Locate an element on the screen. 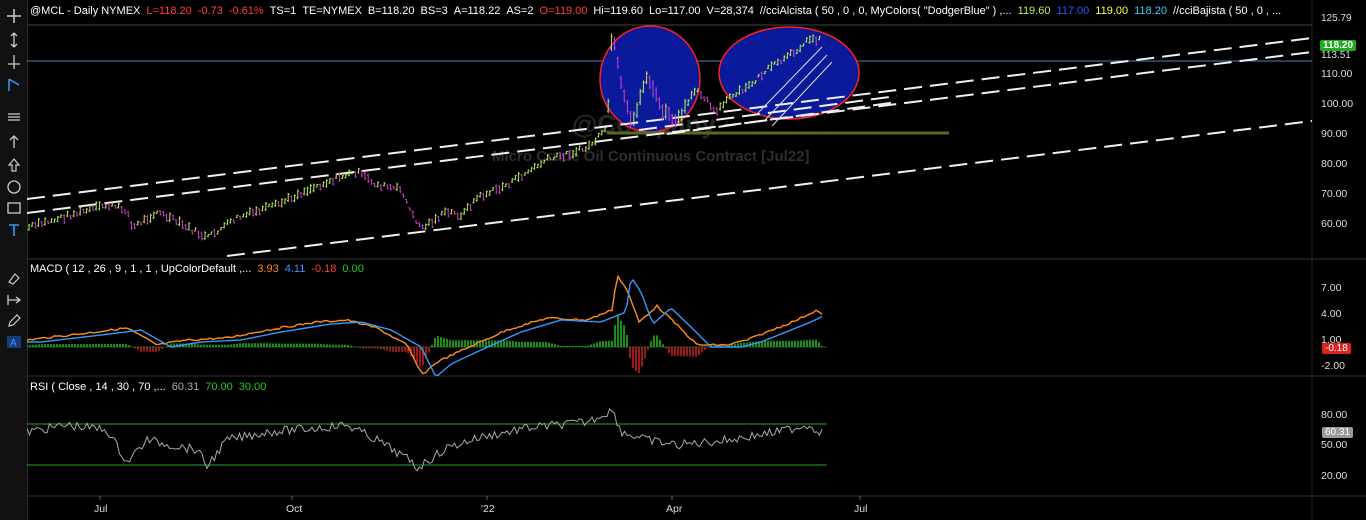  rsi-tick-label: 20.00 is located at coordinates (1334, 476).